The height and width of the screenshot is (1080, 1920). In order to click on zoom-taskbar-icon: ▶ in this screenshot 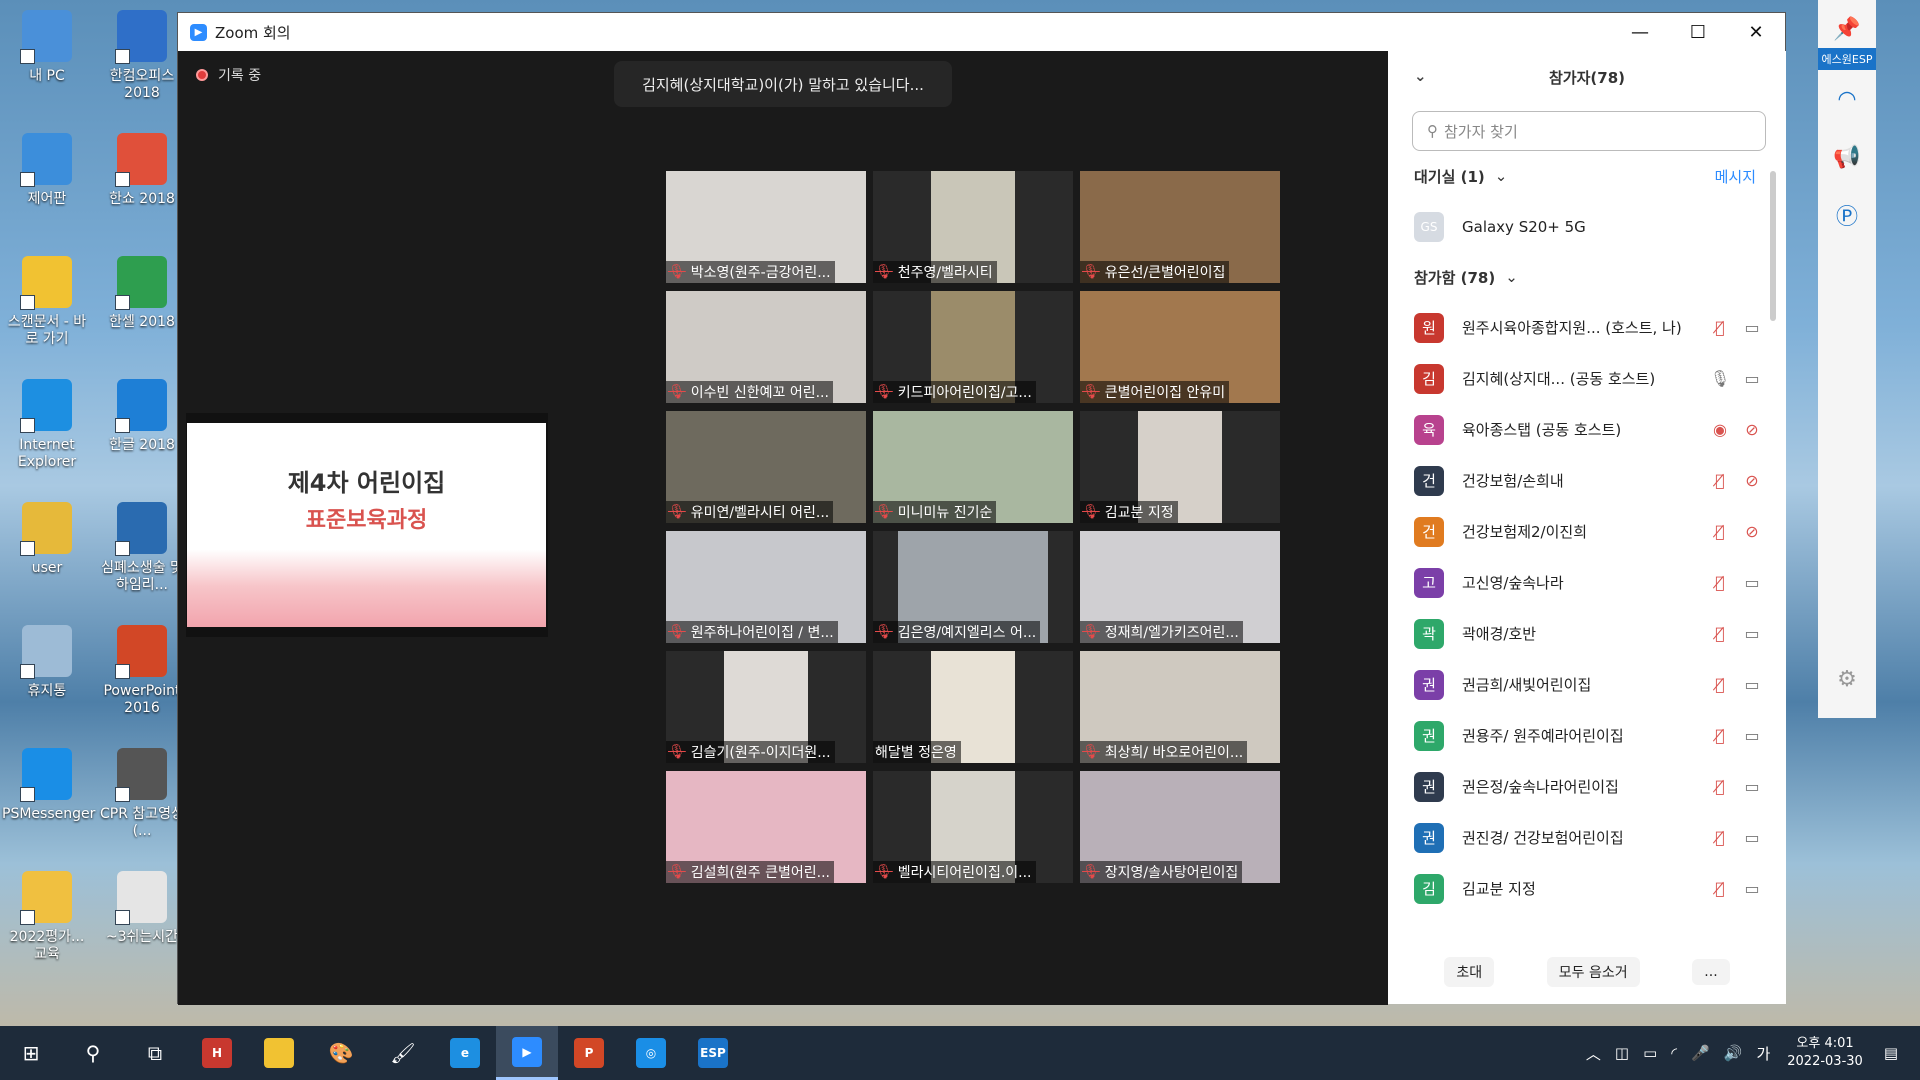, I will do `click(527, 1053)`.